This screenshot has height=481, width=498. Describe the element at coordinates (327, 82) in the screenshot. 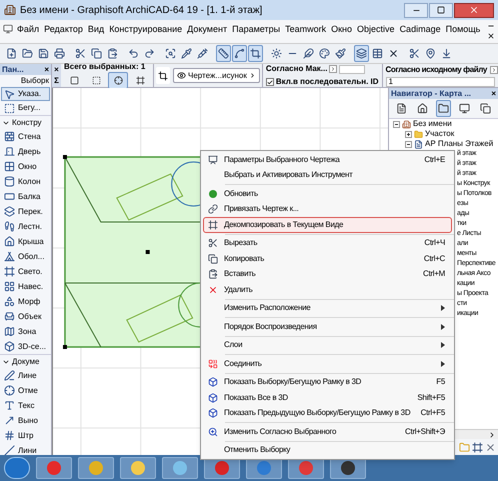

I see `checkbox-label: Вкл.в последовательн. ID` at that location.